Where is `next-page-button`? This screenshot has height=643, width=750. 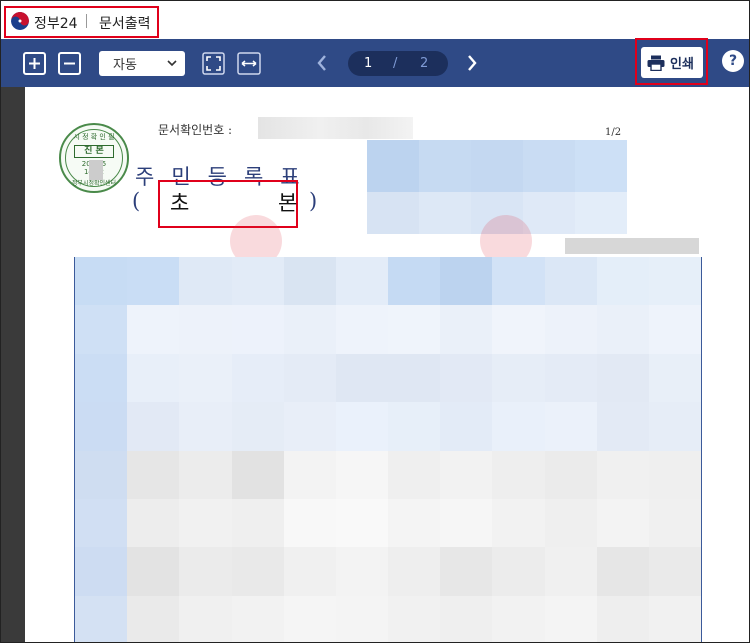
next-page-button is located at coordinates (472, 63).